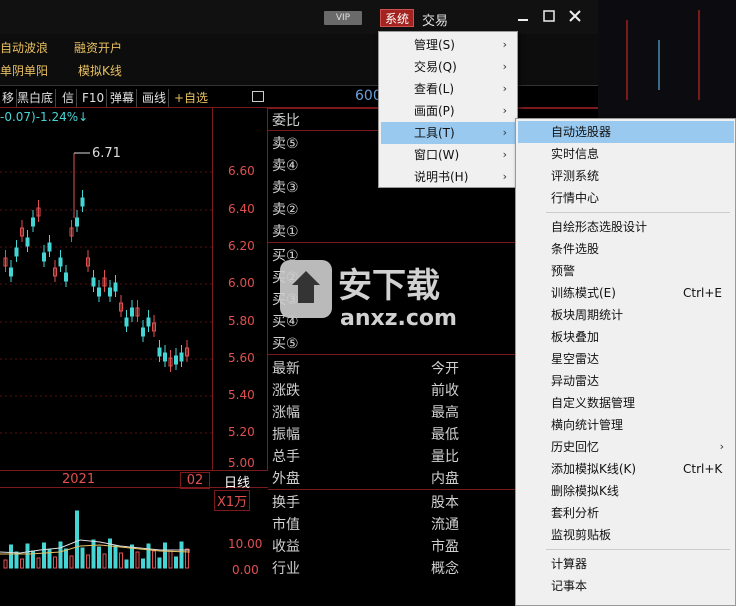  What do you see at coordinates (448, 111) in the screenshot?
I see `menu-item-screen: 画面(P) ›` at bounding box center [448, 111].